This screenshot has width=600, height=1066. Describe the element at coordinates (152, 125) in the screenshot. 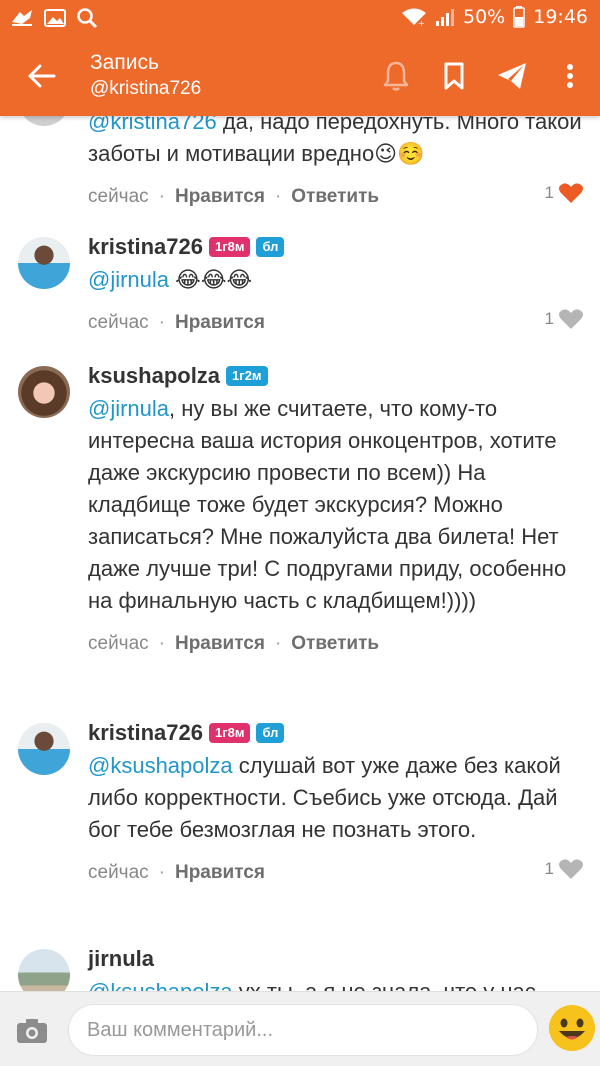

I see `mention-link: @kristina726` at that location.